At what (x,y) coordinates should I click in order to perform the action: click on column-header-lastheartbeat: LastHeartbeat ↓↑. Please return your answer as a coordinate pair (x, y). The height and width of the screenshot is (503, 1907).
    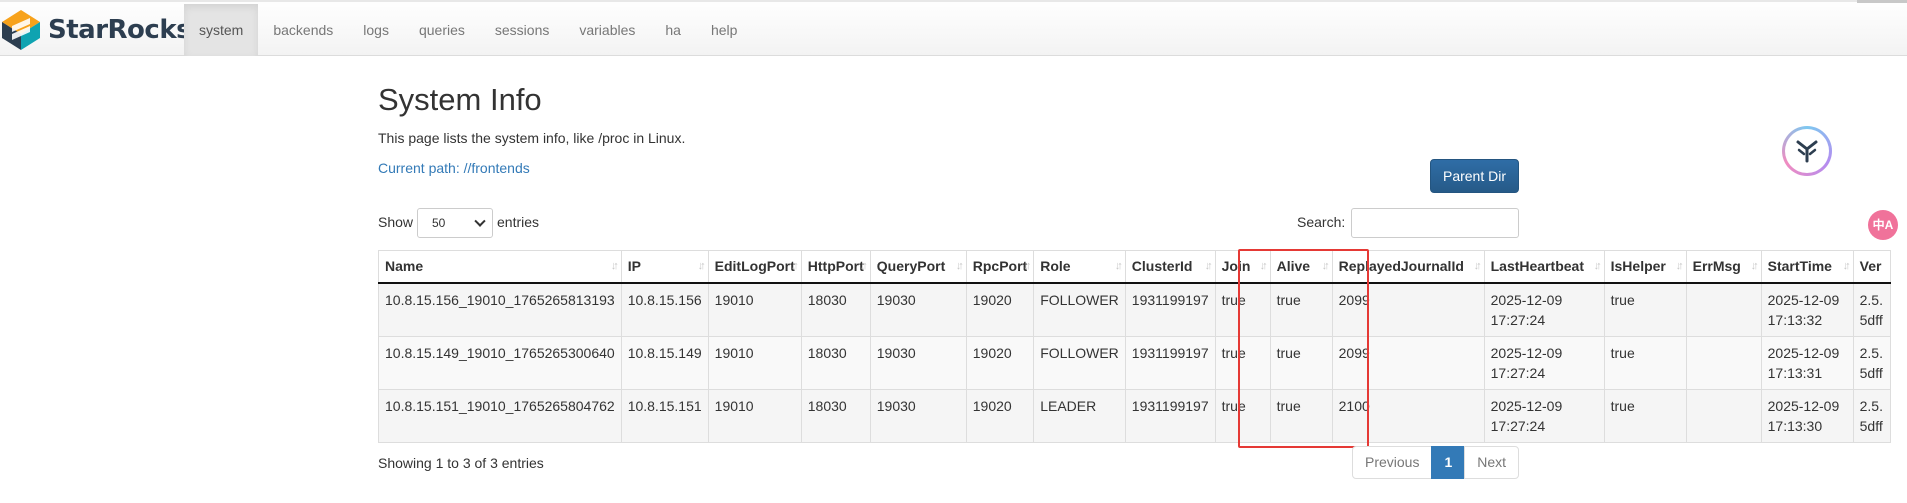
    Looking at the image, I should click on (1544, 267).